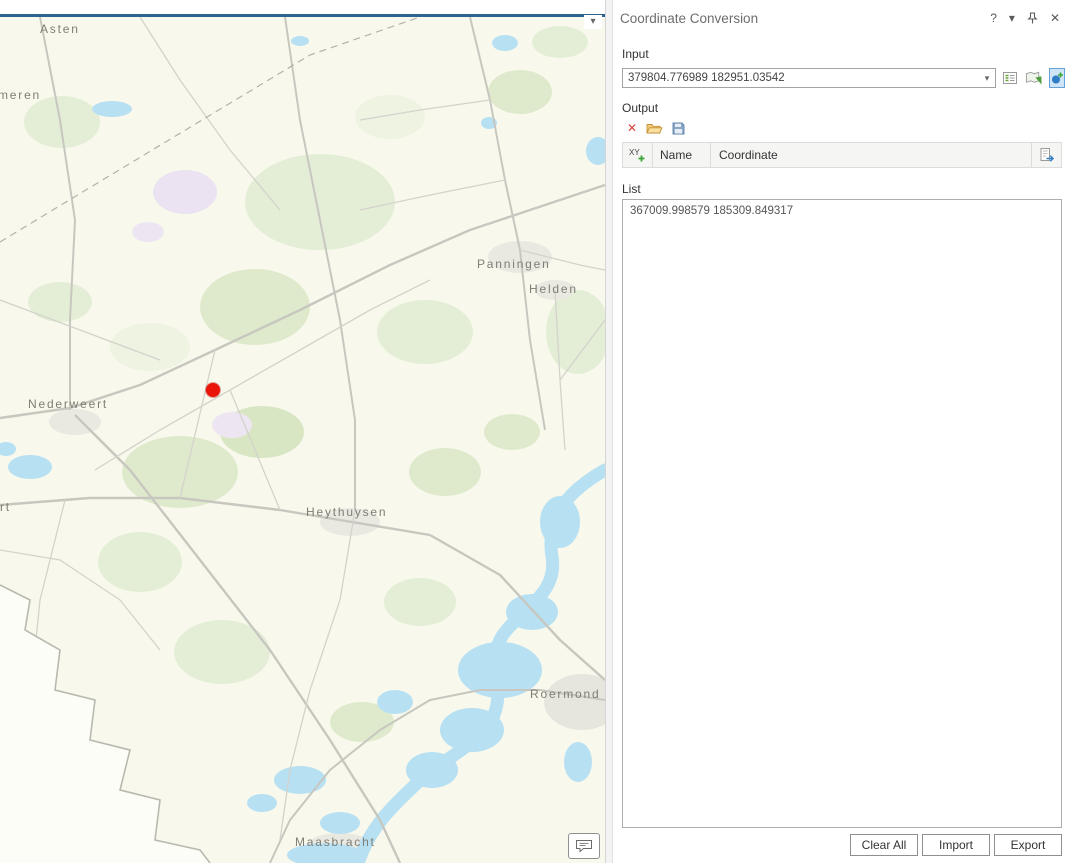 This screenshot has height=863, width=1068. I want to click on chevron-down-icon: ▾, so click(1012, 18).